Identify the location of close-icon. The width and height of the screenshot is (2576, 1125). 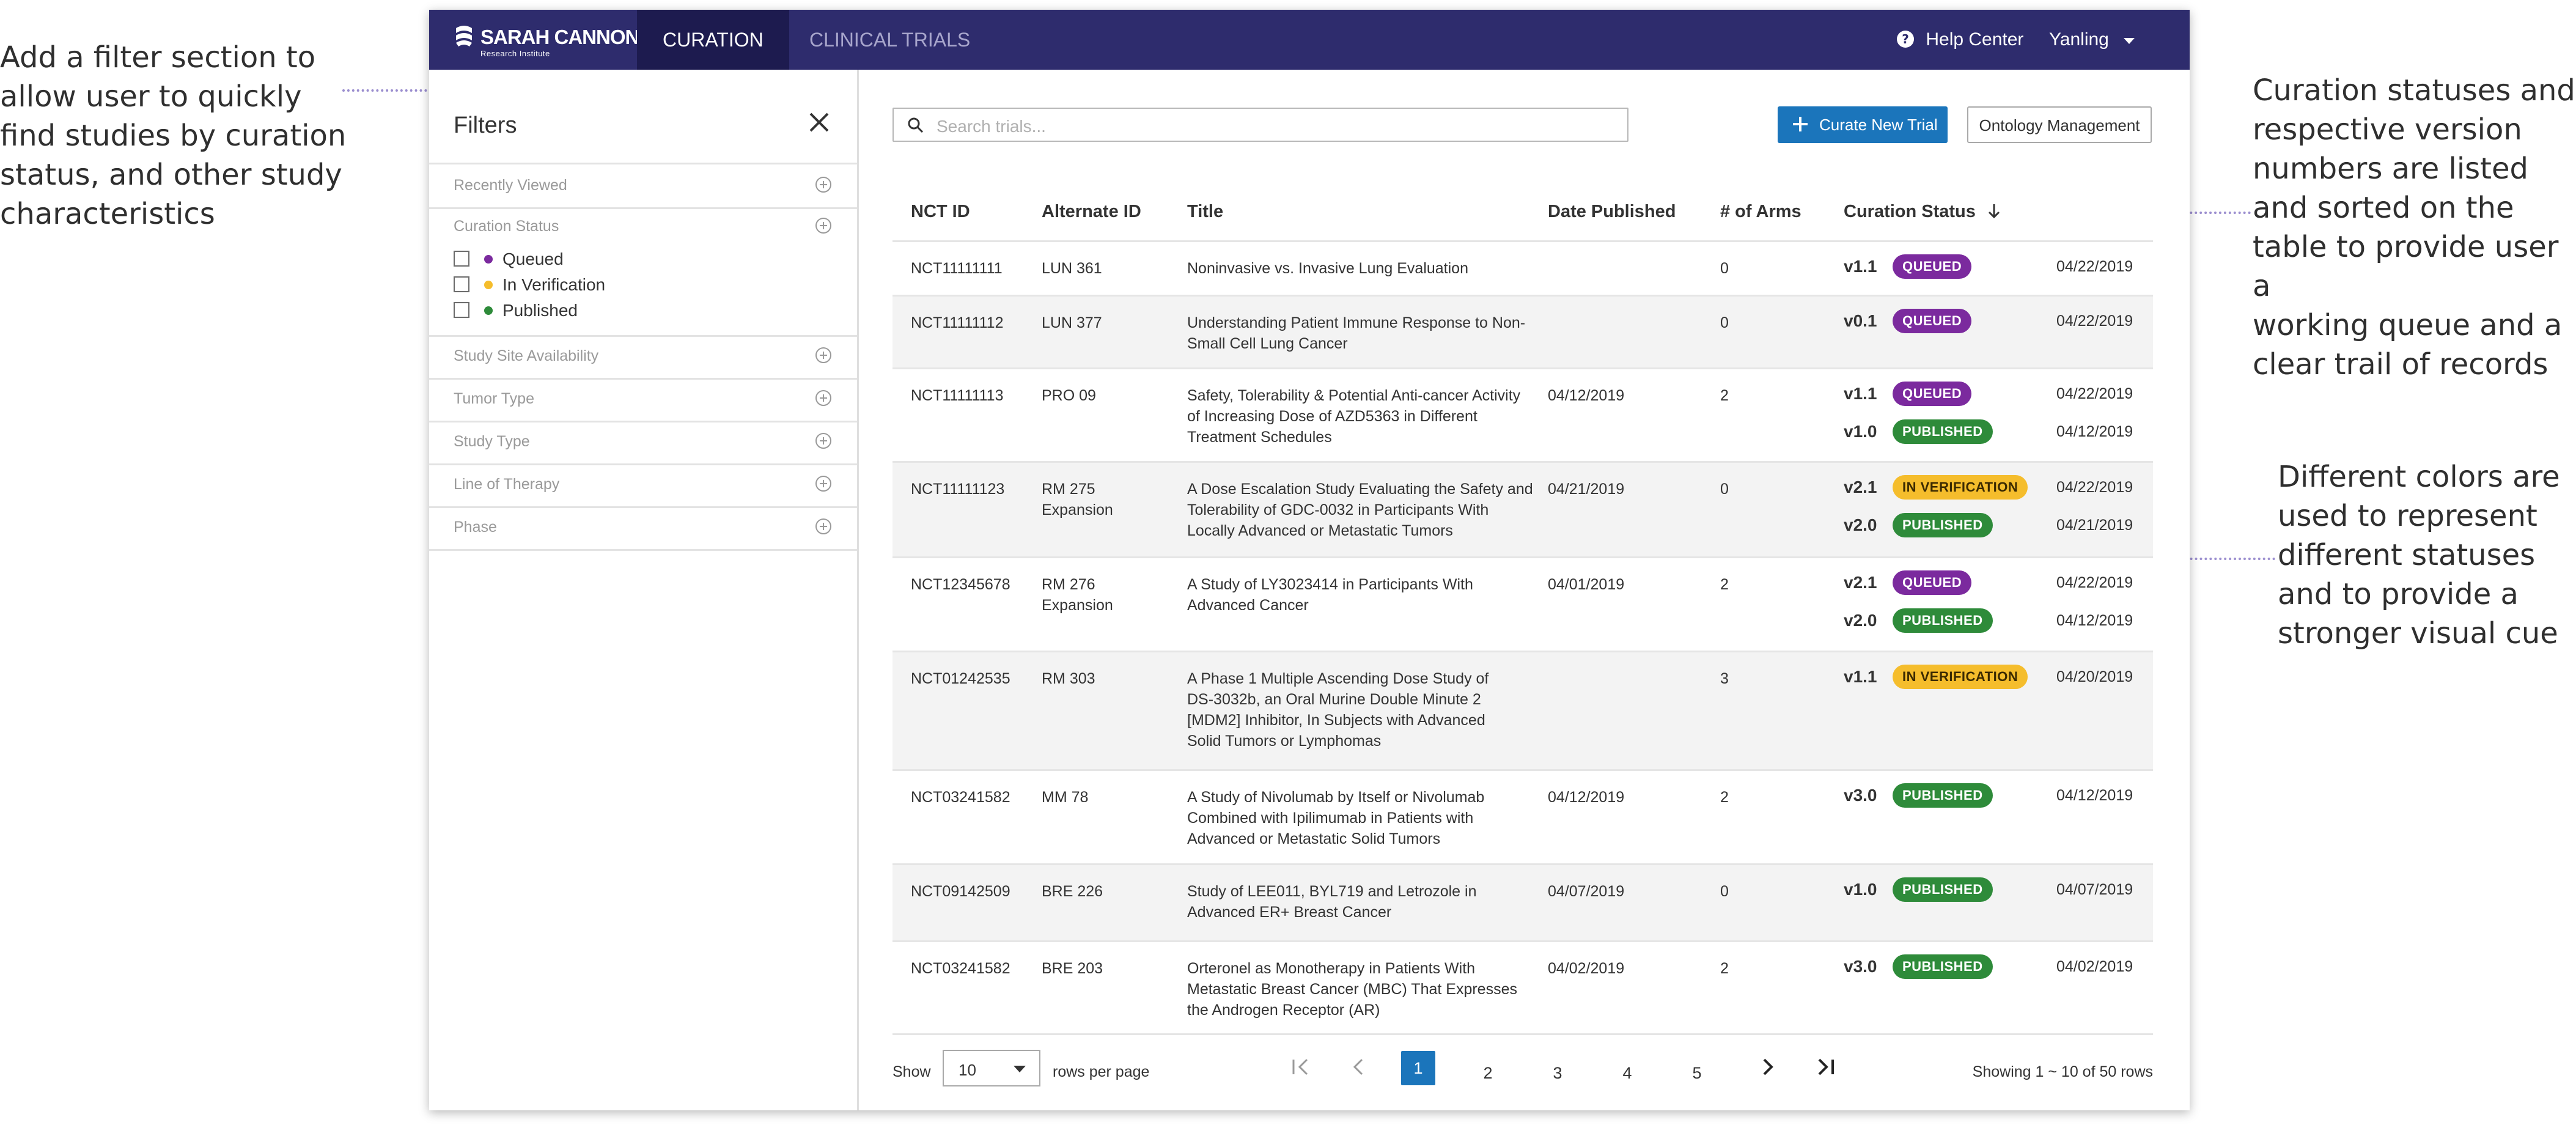
(819, 122).